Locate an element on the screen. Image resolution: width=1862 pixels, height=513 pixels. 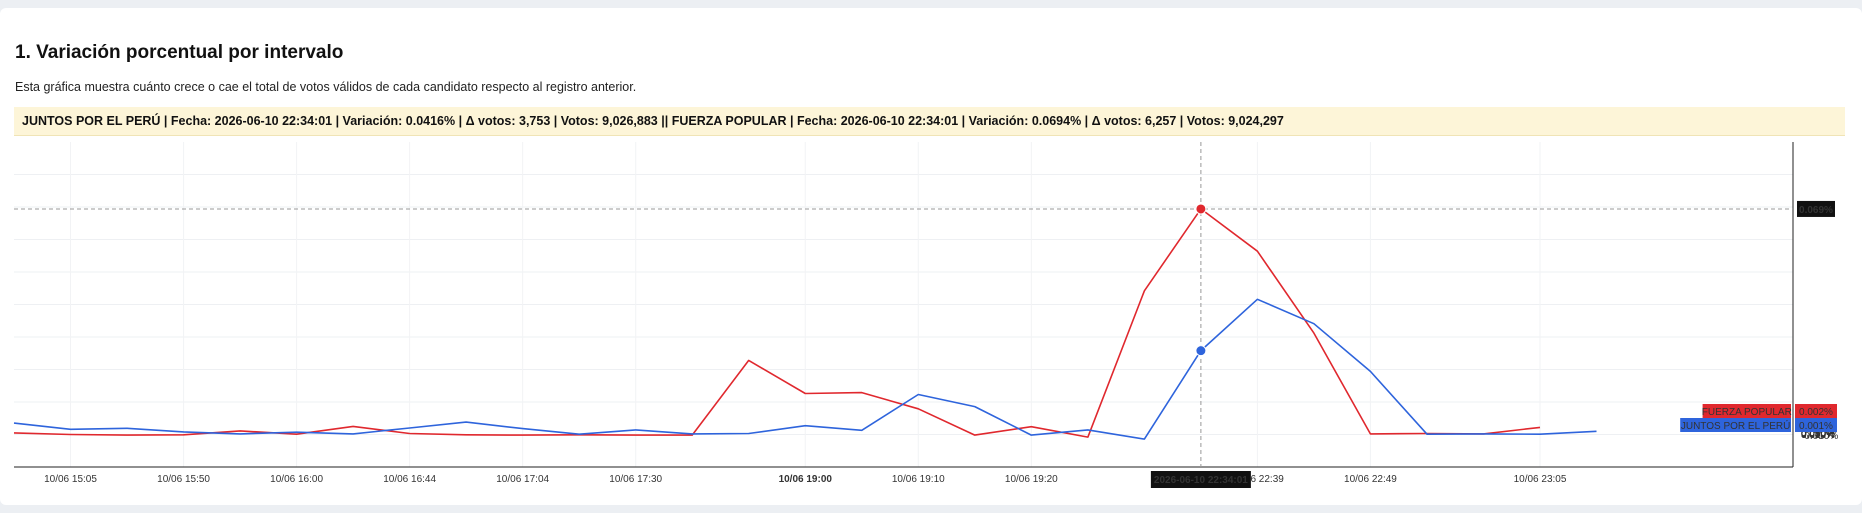
x-tick-label: 10/06 19:10 is located at coordinates (918, 479).